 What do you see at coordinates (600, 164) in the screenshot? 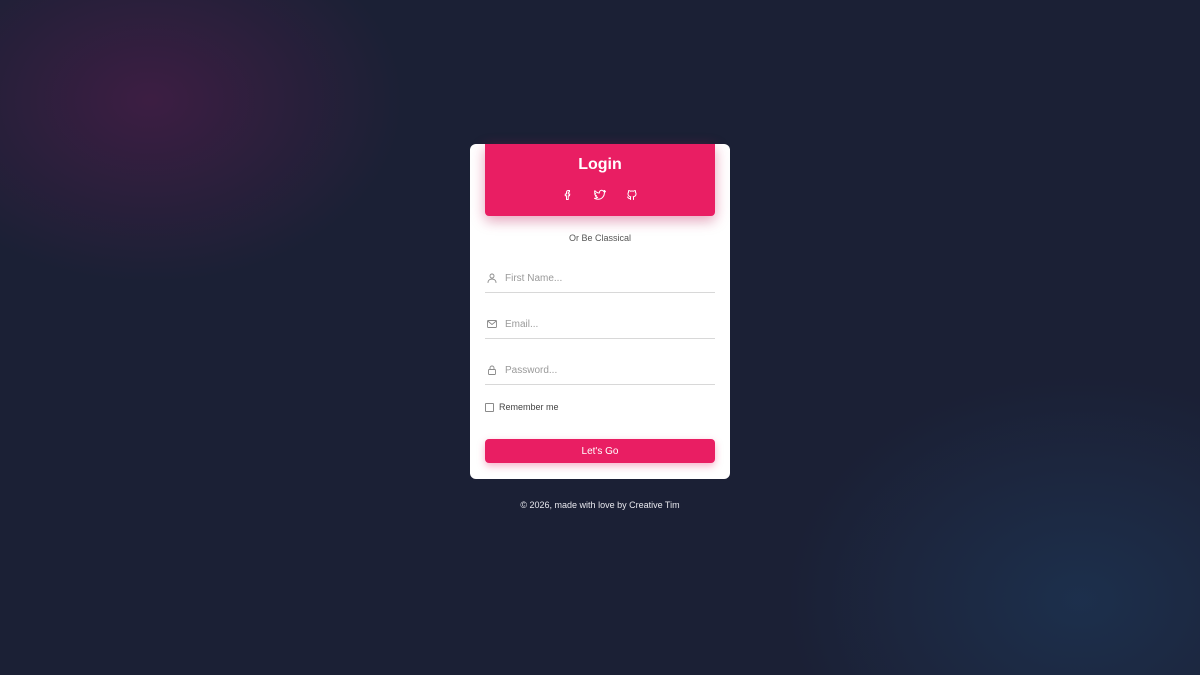
I see `card-title: Login` at bounding box center [600, 164].